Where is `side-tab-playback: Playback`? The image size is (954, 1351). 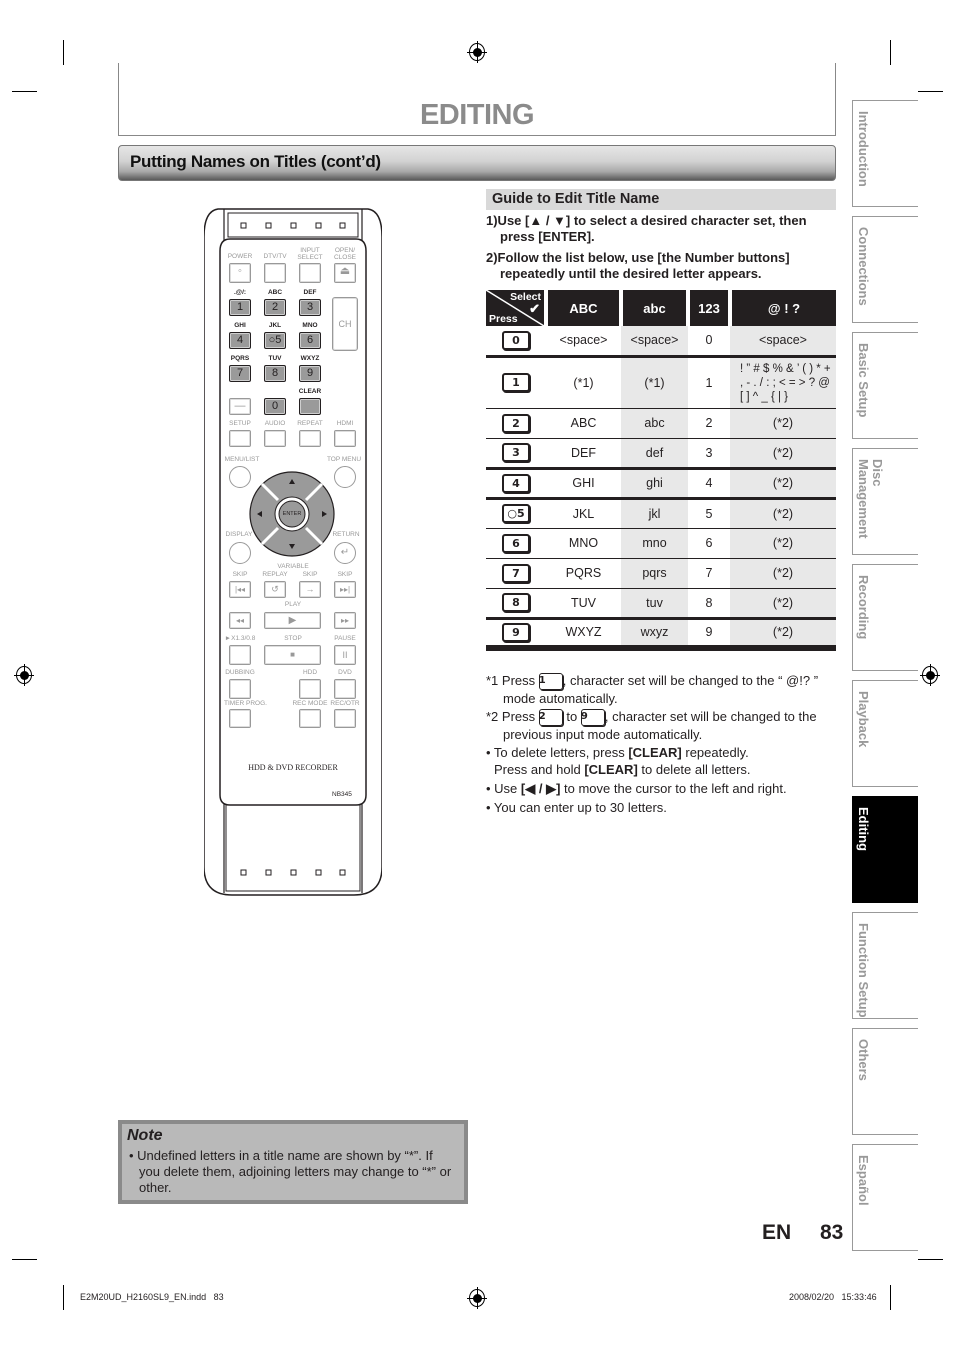 side-tab-playback: Playback is located at coordinates (885, 733).